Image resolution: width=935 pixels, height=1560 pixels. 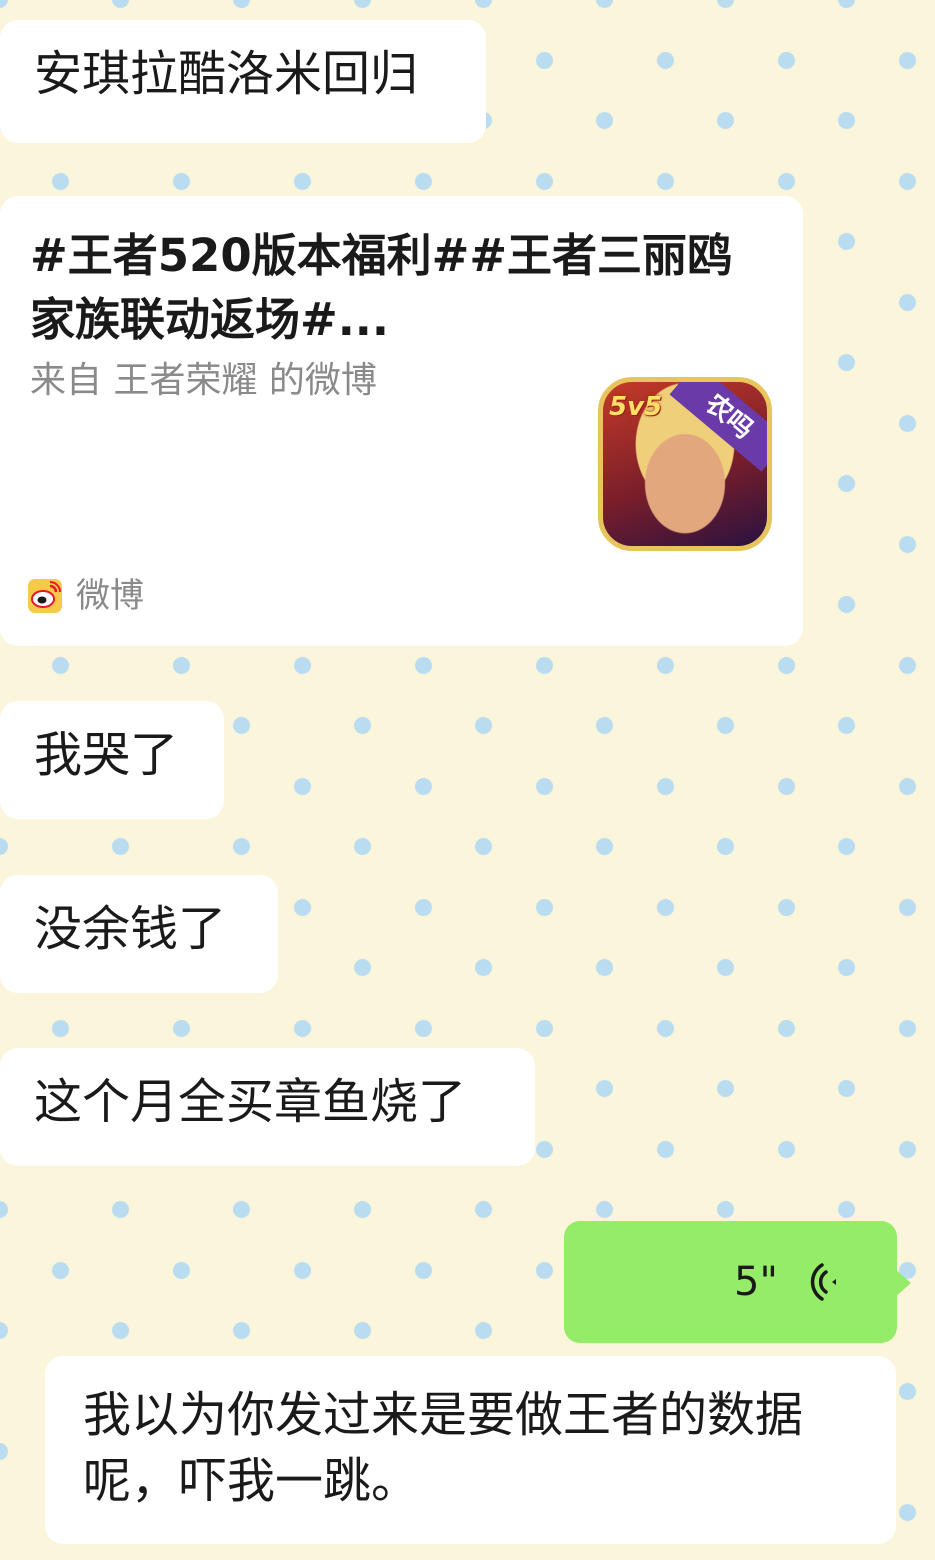 What do you see at coordinates (718, 427) in the screenshot?
I see `app-ribbon: 农吗` at bounding box center [718, 427].